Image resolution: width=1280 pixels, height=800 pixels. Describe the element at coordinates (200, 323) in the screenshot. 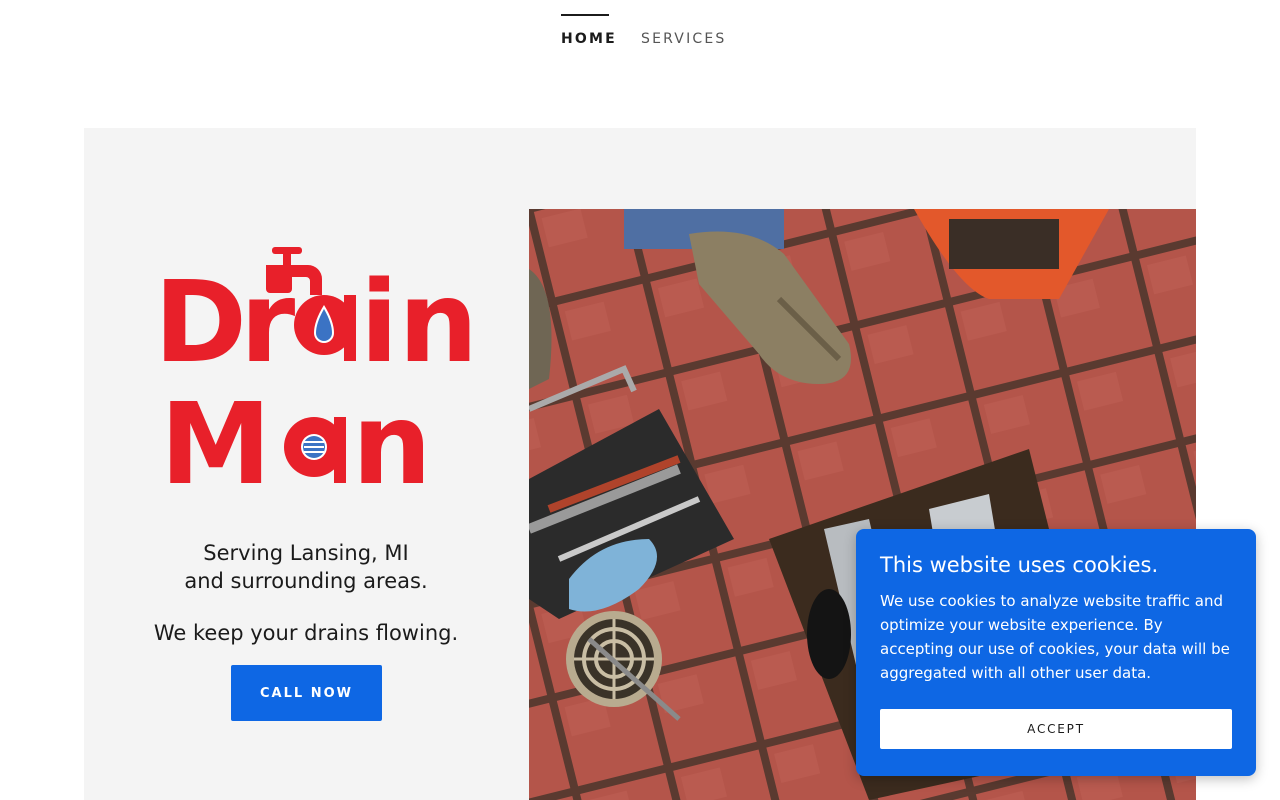

I see `logo-text-drain: D` at that location.